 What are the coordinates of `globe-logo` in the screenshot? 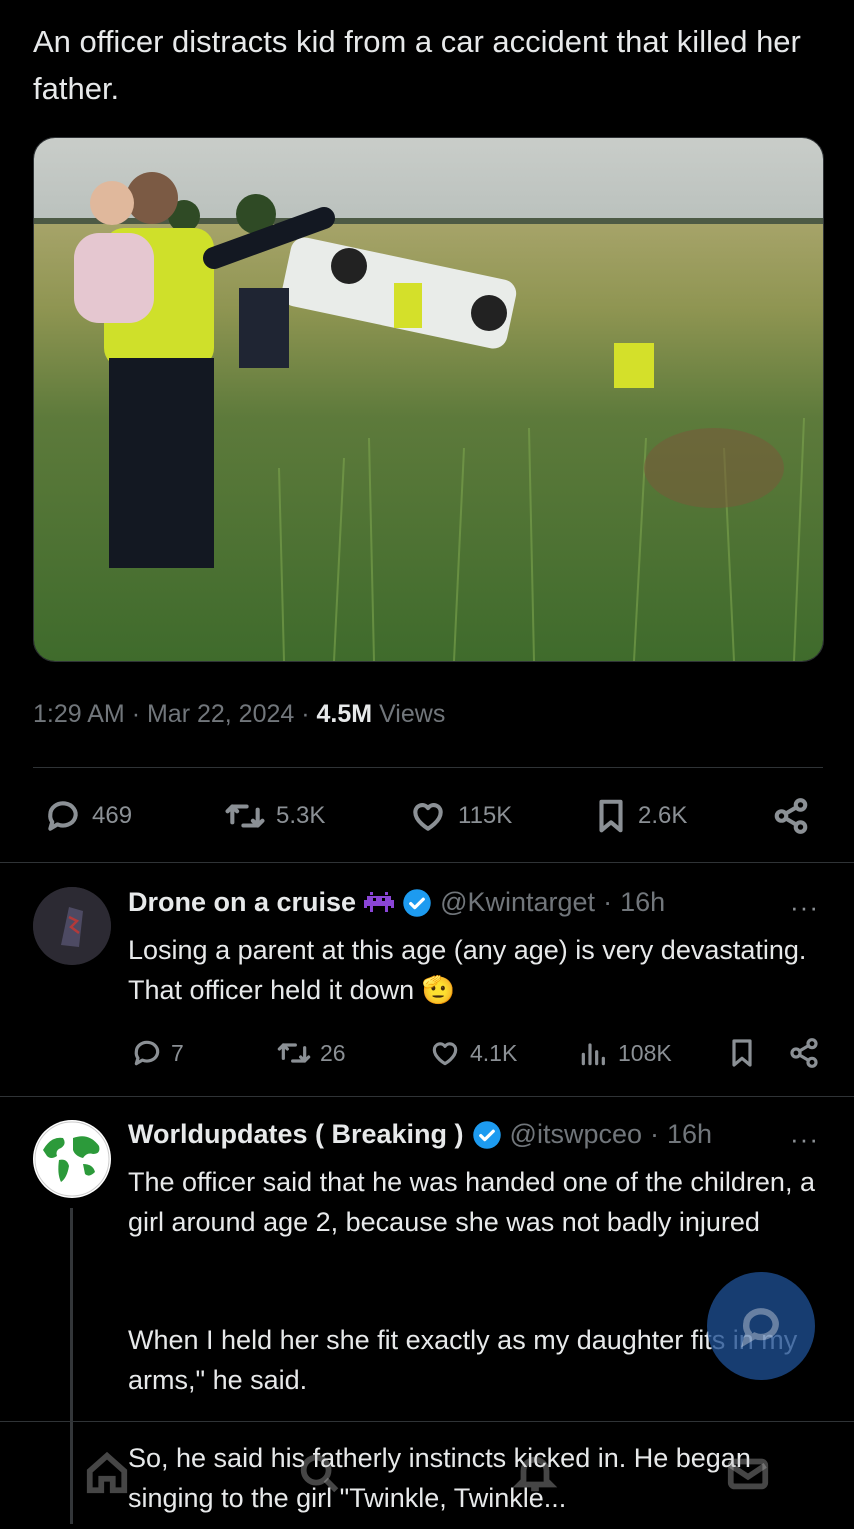 It's located at (72, 1159).